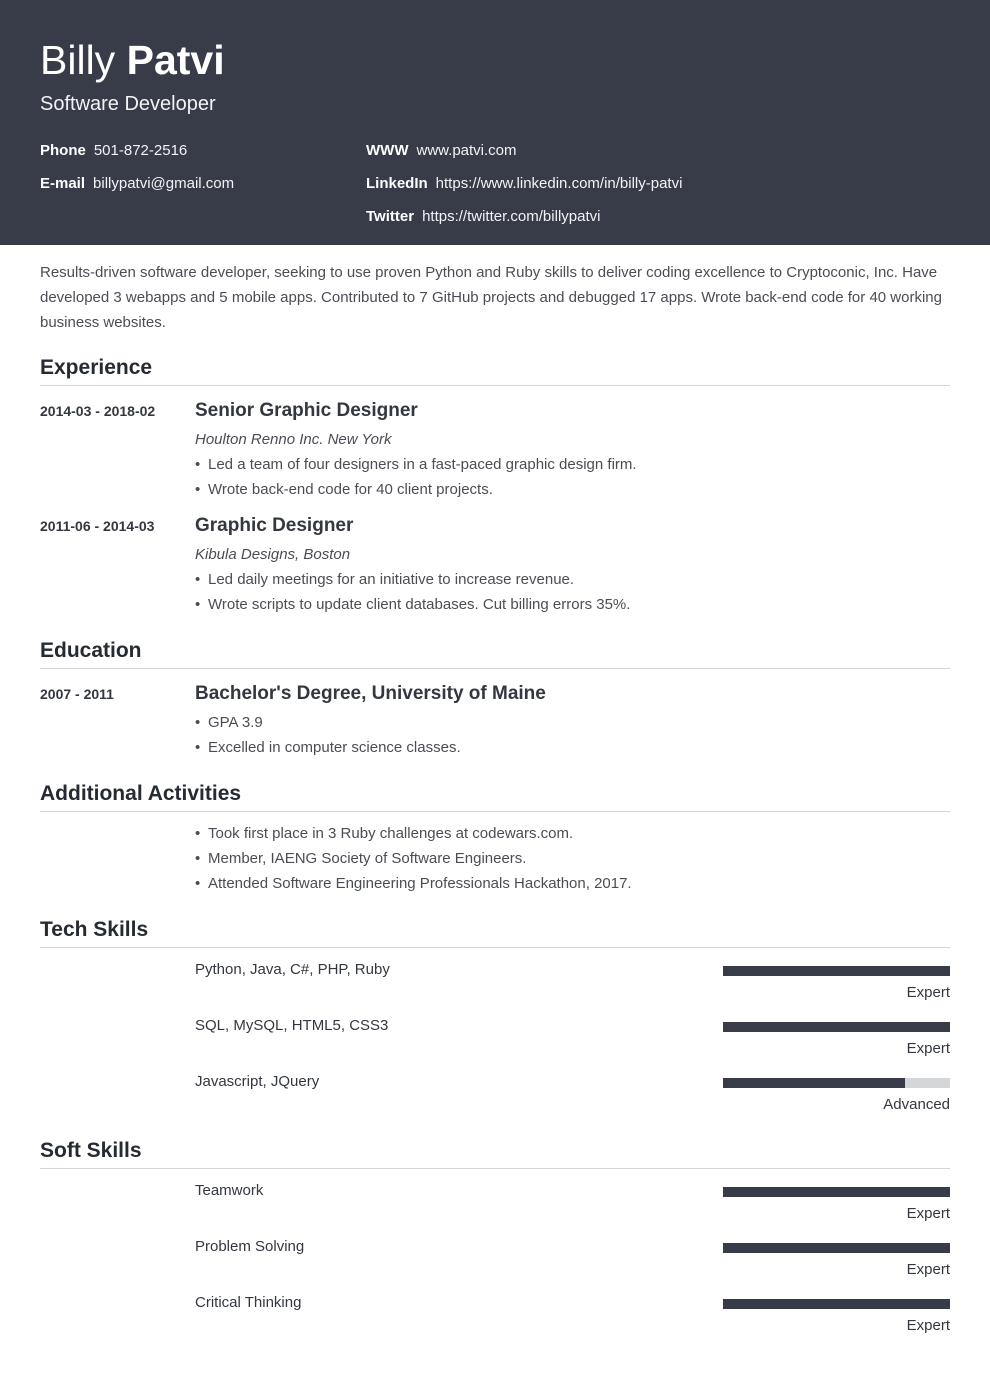 The height and width of the screenshot is (1400, 990). I want to click on list-item: • GPA 3.9, so click(229, 722).